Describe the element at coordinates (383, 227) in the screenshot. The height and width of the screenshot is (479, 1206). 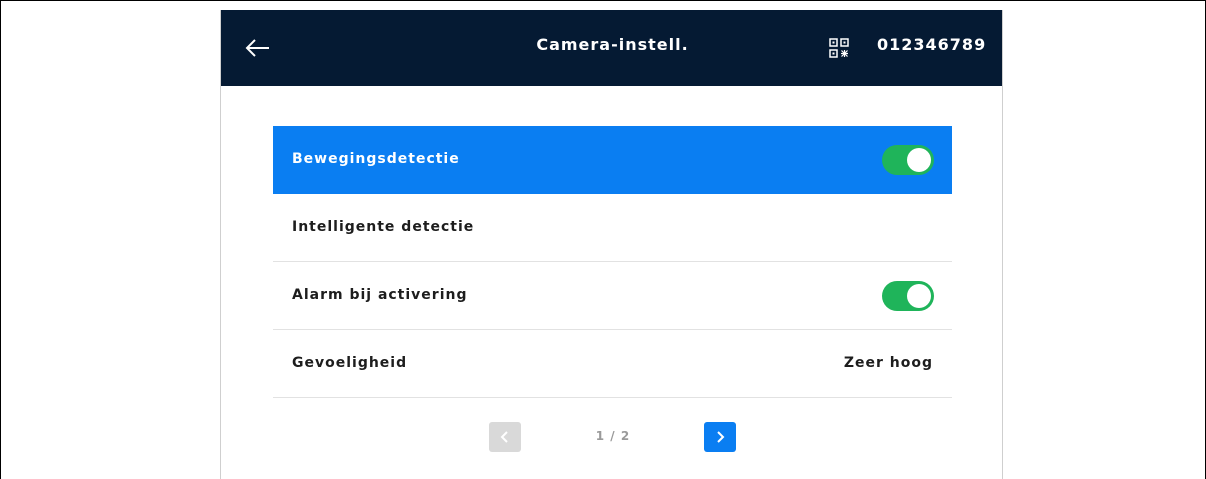
I see `setting-label: Intelligente detectie` at that location.